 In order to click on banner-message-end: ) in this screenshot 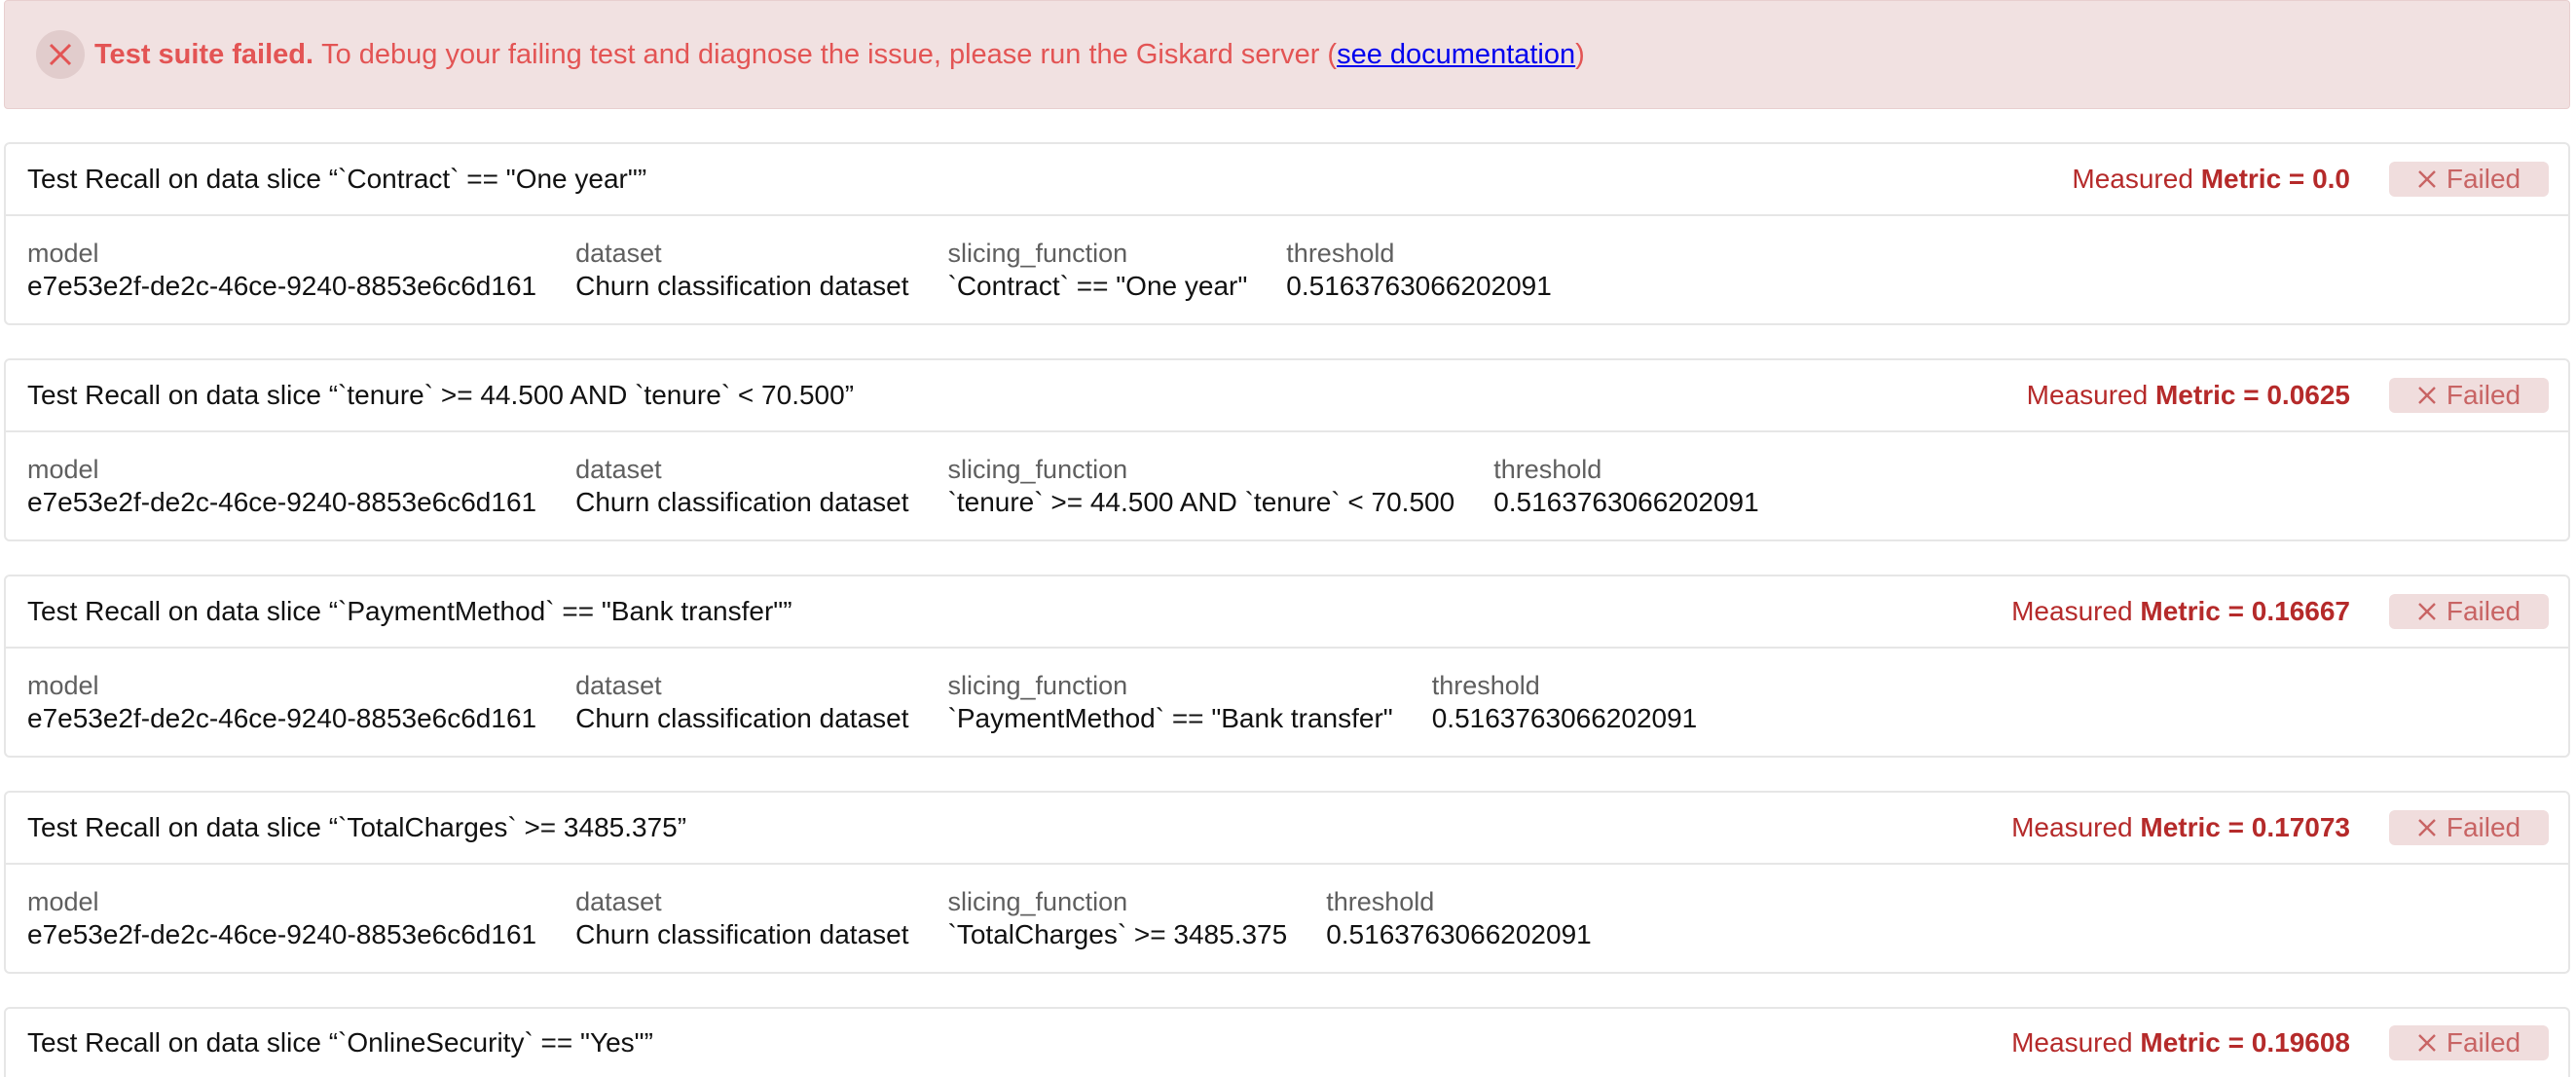, I will do `click(1580, 54)`.